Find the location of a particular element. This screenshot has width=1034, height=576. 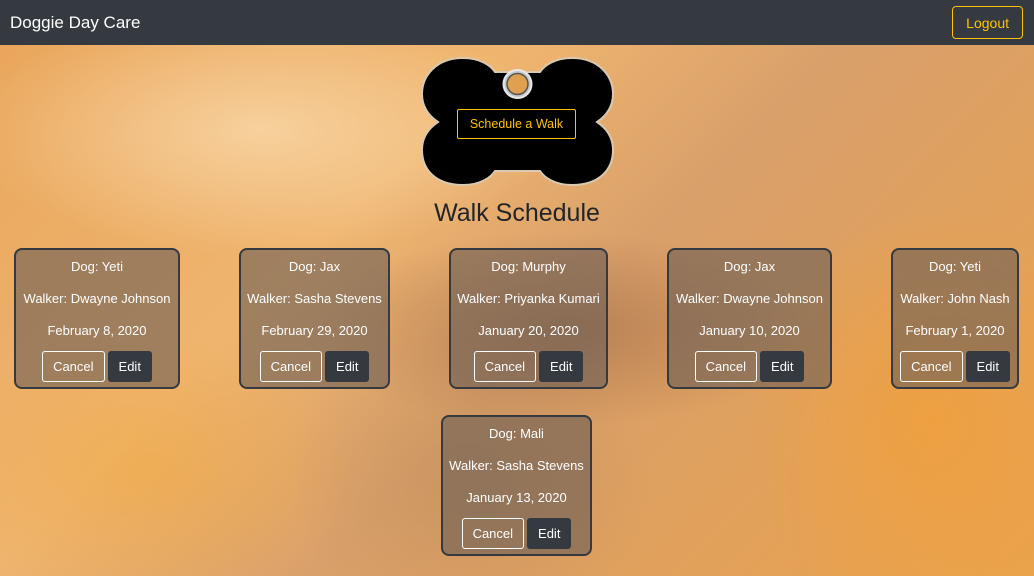

logout-button: Logout is located at coordinates (987, 22).